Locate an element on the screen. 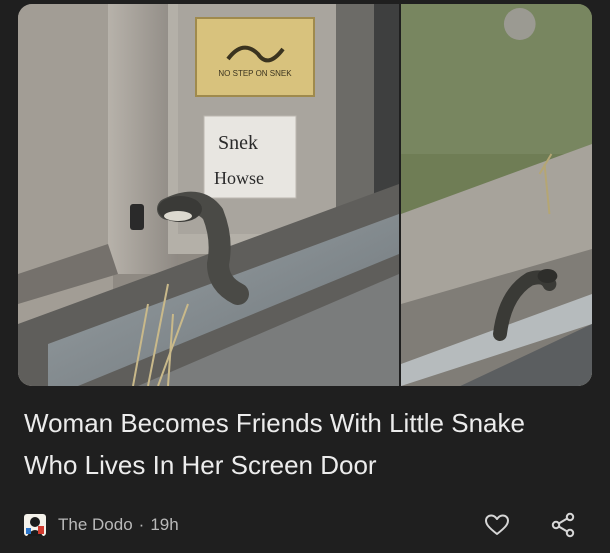 The image size is (610, 553). sign-line-1: Snek is located at coordinates (238, 143).